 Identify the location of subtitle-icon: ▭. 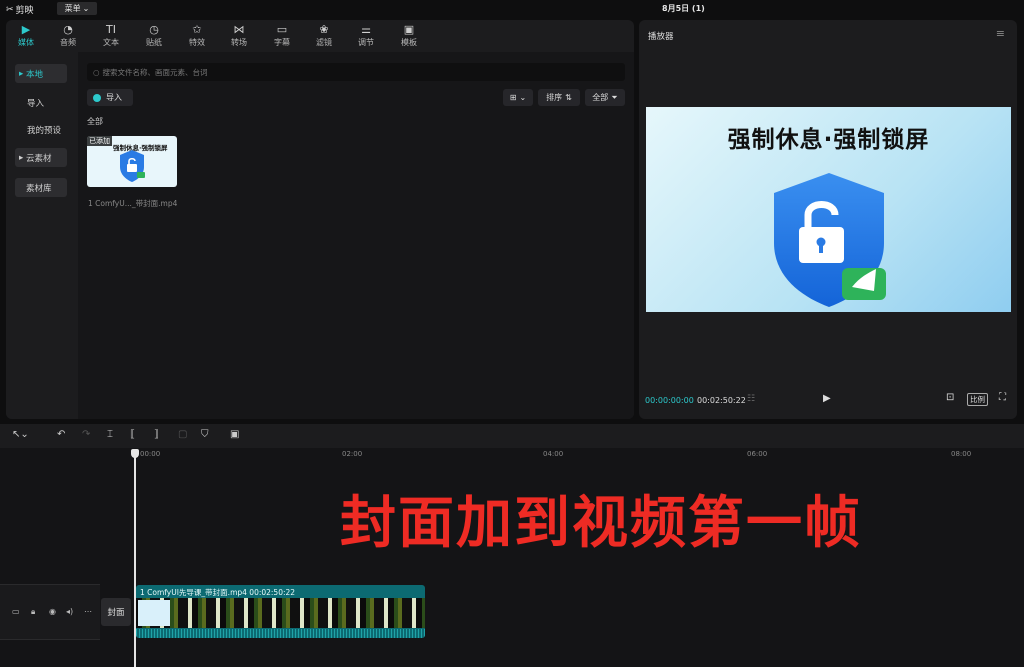
(282, 29).